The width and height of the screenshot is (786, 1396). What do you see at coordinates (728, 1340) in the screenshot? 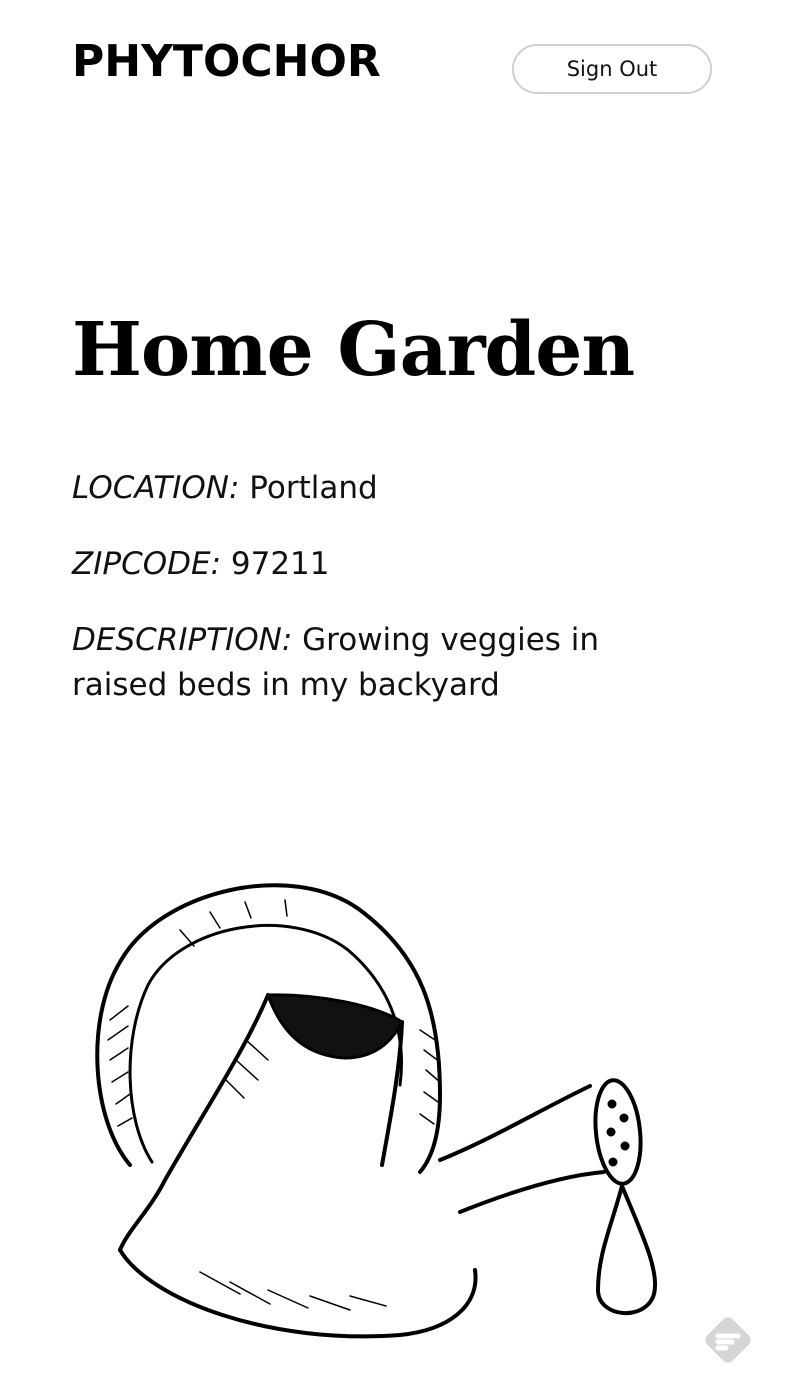
I see `feedback-badge-icon` at bounding box center [728, 1340].